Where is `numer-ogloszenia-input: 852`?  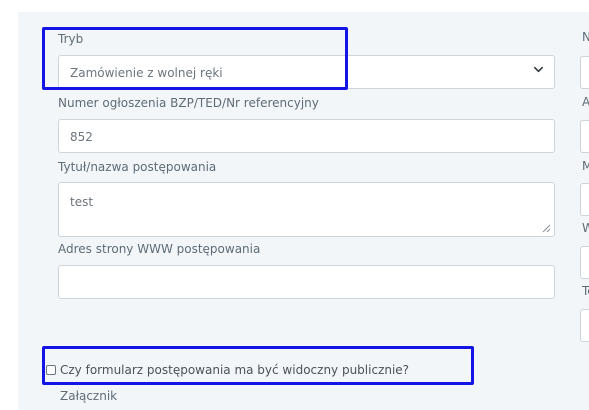 numer-ogloszenia-input: 852 is located at coordinates (306, 136).